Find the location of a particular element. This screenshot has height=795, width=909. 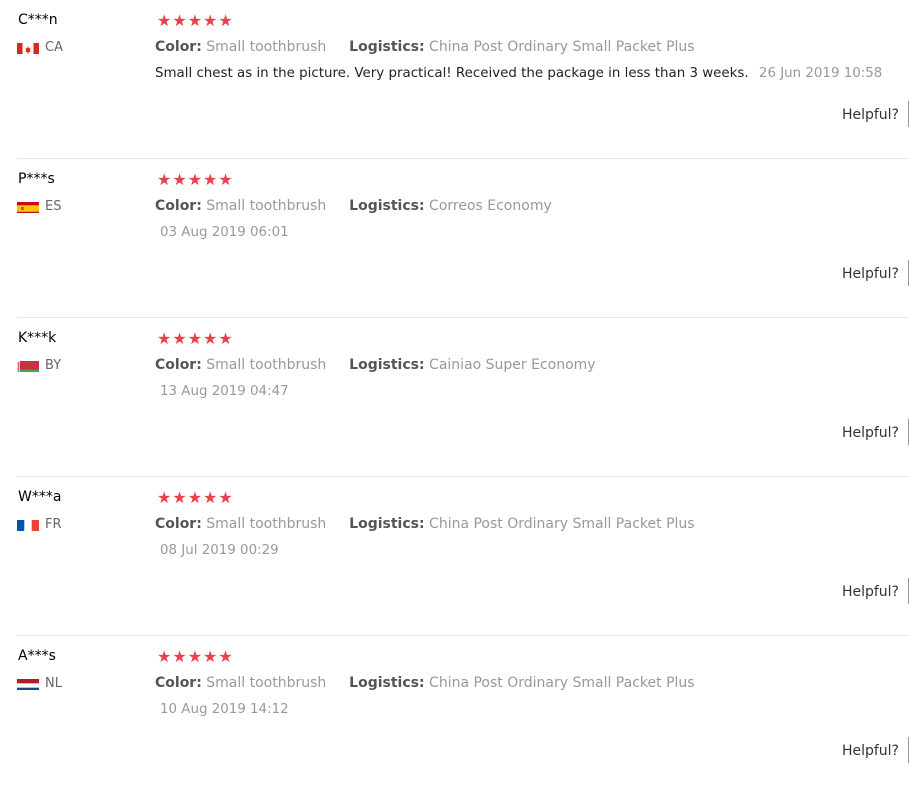

reviewer-name: P***s is located at coordinates (36, 179).